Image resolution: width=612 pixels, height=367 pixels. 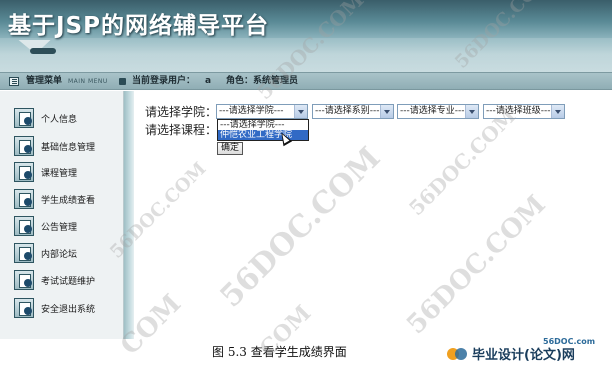 I want to click on sidebar-item-label: 安全退出系统, so click(x=68, y=309).